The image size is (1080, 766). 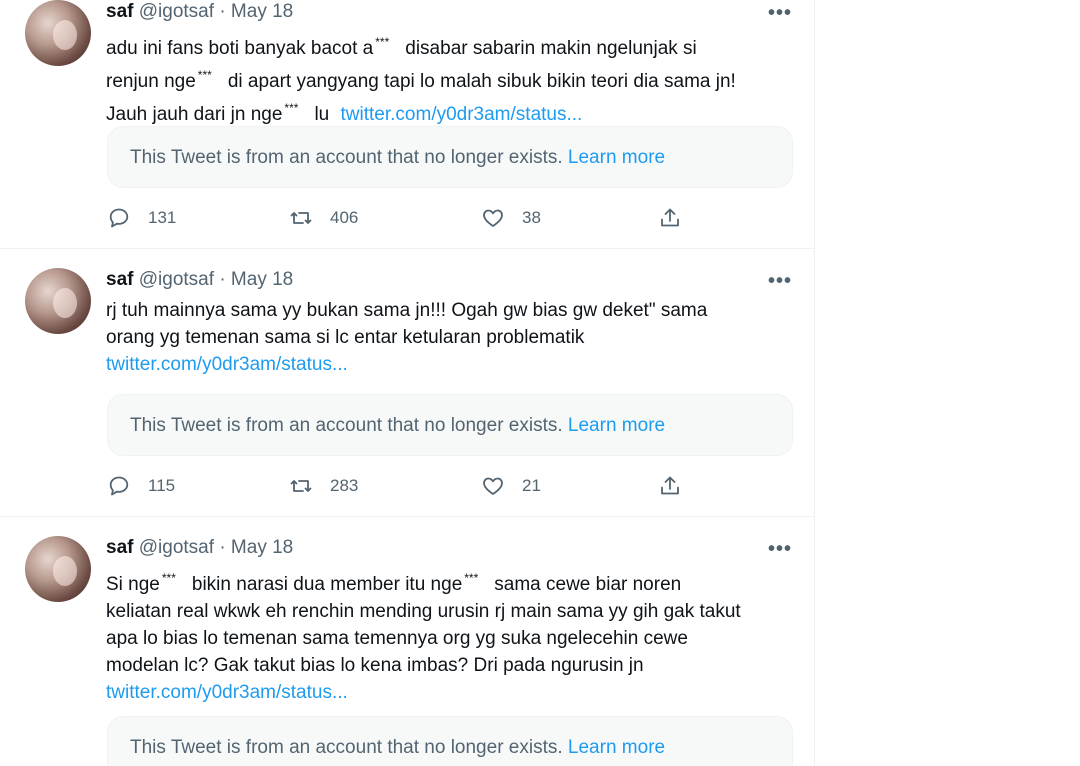 I want to click on tweet-text-part: disabar sabarin makin ngelunjak si, so click(x=551, y=48).